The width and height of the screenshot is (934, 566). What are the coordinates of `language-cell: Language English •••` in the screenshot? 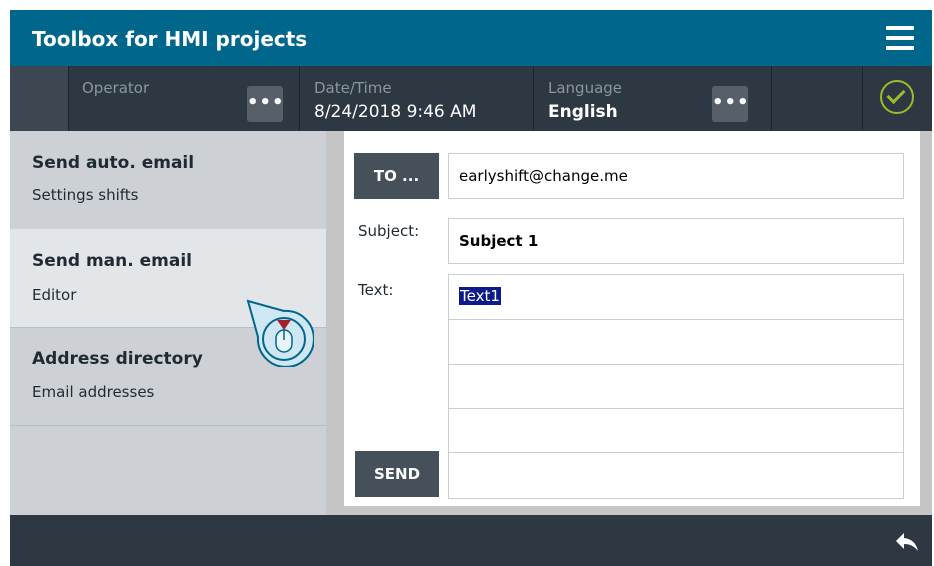 It's located at (653, 98).